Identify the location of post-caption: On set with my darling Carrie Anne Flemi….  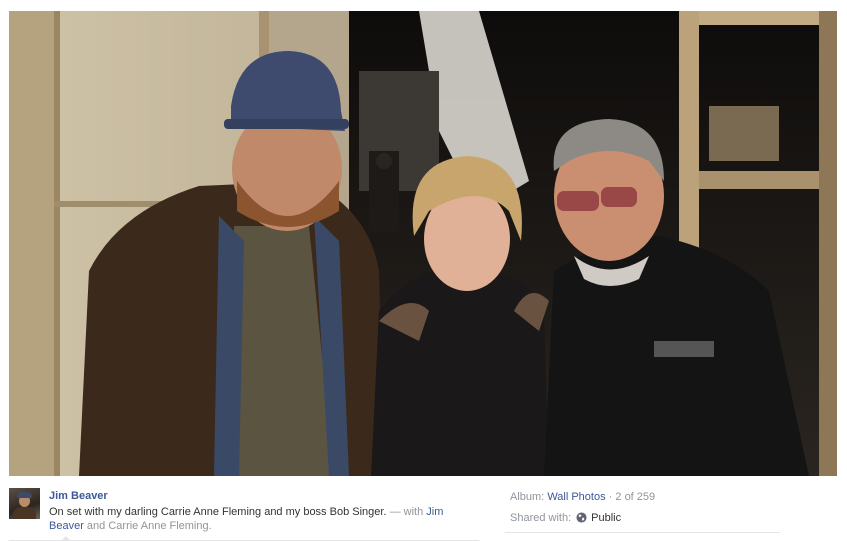
(264, 519).